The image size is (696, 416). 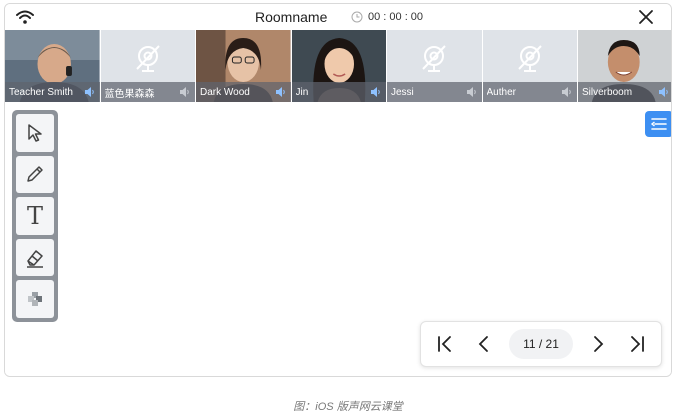 I want to click on video-tile-auther: Auther, so click(x=530, y=66).